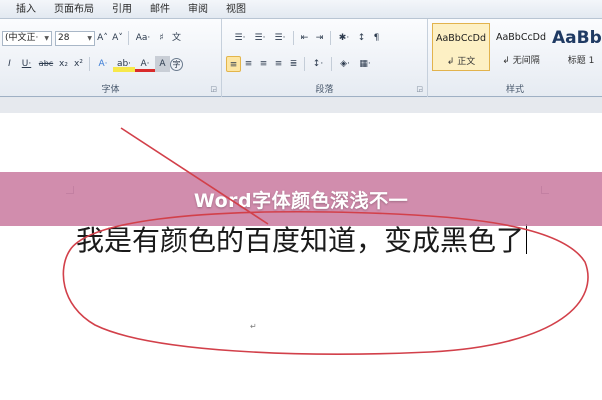  What do you see at coordinates (194, 176) in the screenshot?
I see `annotation-arrow-line` at bounding box center [194, 176].